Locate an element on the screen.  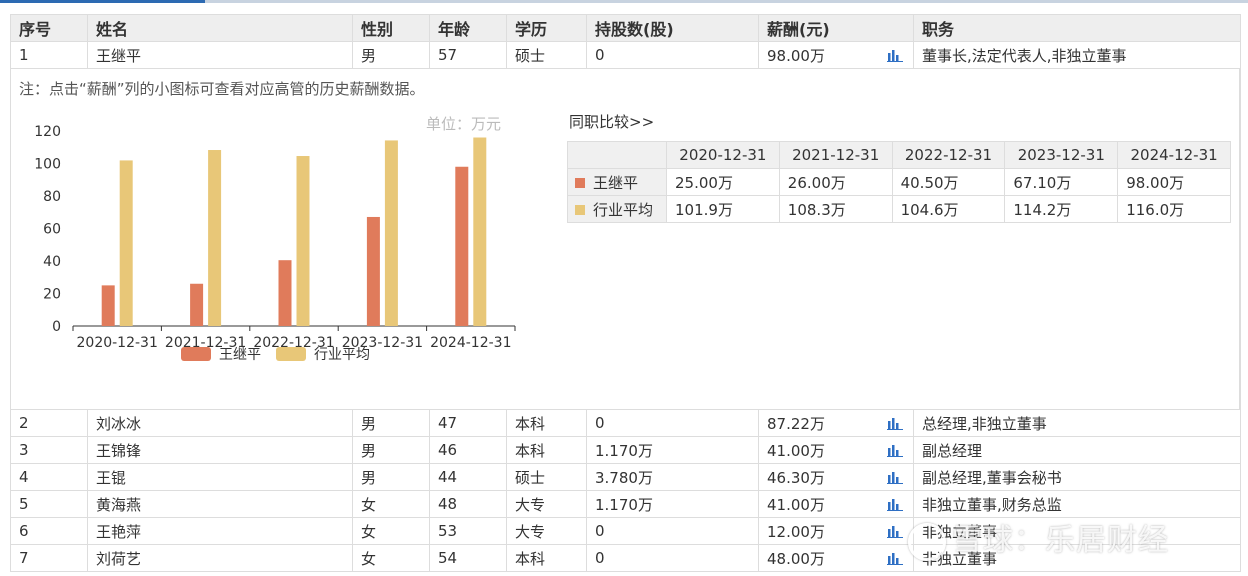
compare-corner is located at coordinates (617, 155).